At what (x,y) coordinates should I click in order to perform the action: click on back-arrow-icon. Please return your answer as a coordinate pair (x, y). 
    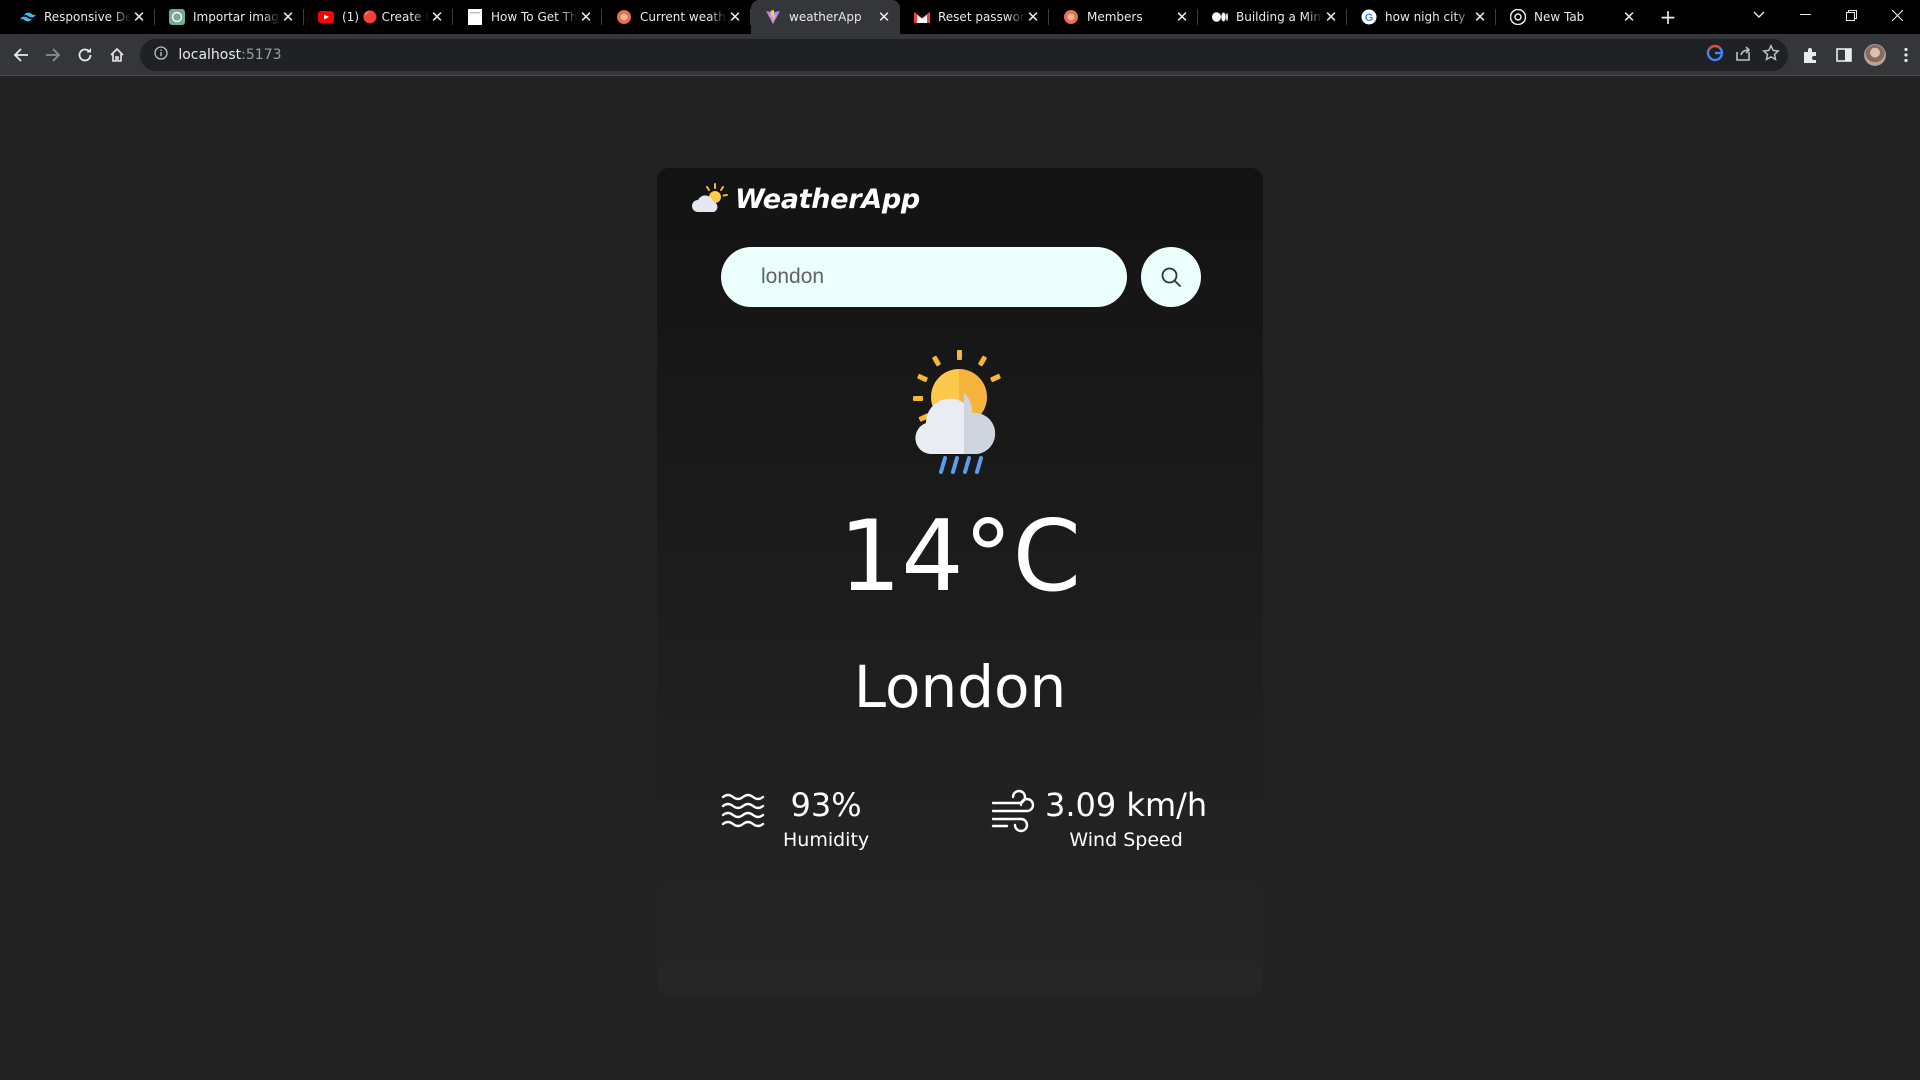
    Looking at the image, I should click on (21, 55).